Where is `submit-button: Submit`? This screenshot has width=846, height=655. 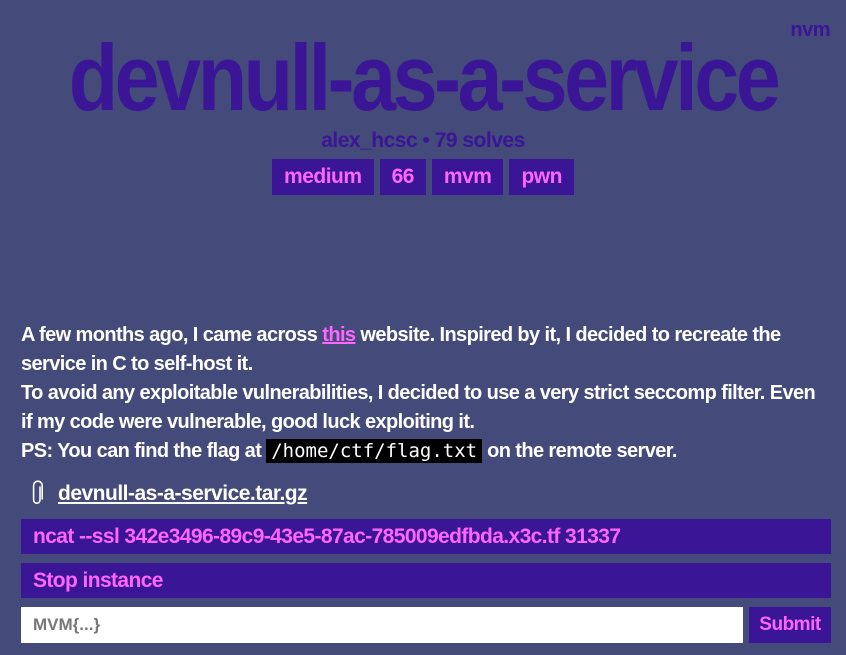 submit-button: Submit is located at coordinates (790, 625).